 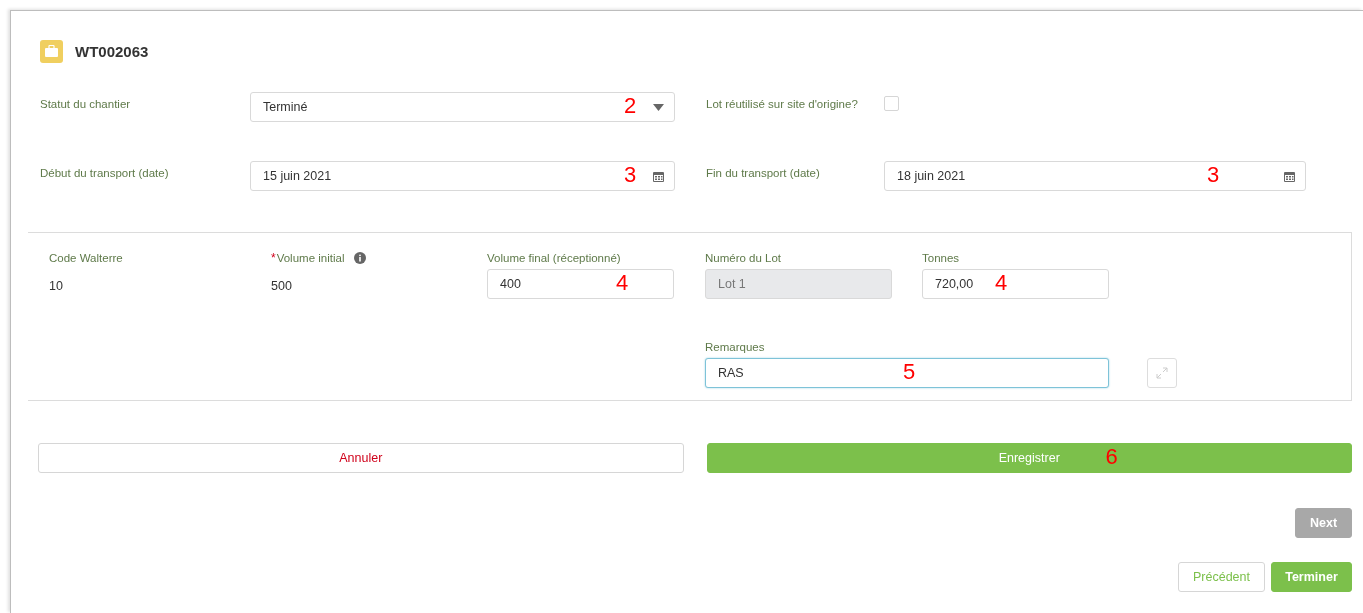 I want to click on record-title: WT002063, so click(x=112, y=51).